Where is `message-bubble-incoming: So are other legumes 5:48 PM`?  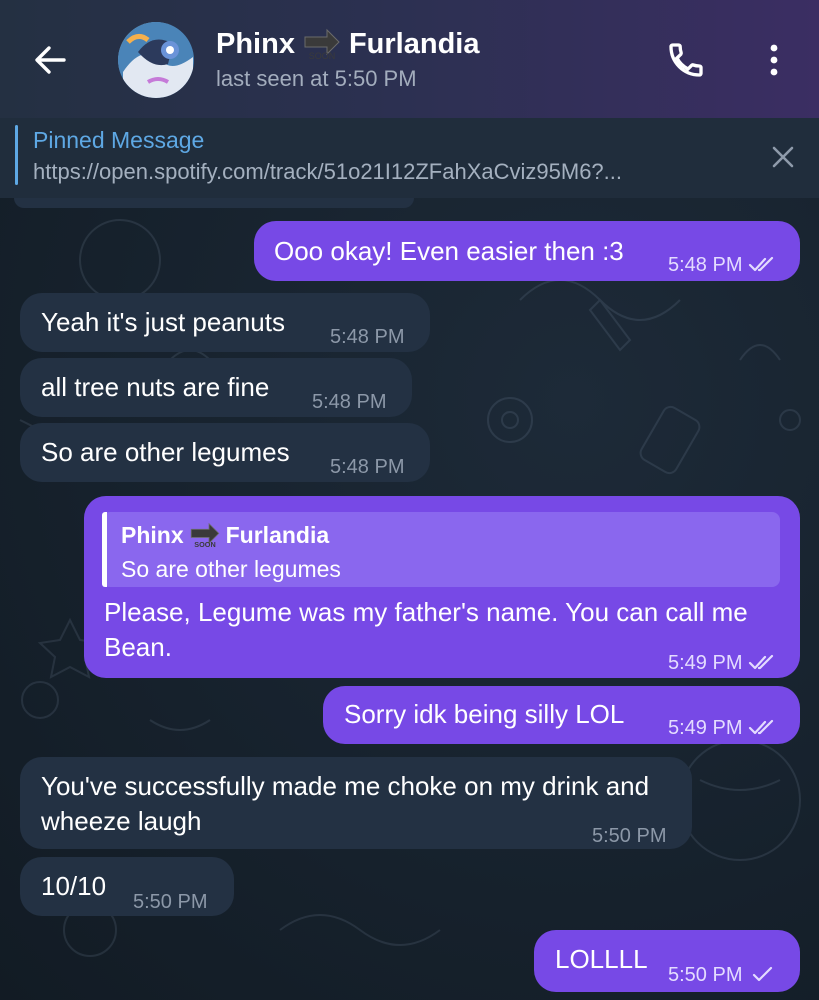
message-bubble-incoming: So are other legumes 5:48 PM is located at coordinates (225, 452).